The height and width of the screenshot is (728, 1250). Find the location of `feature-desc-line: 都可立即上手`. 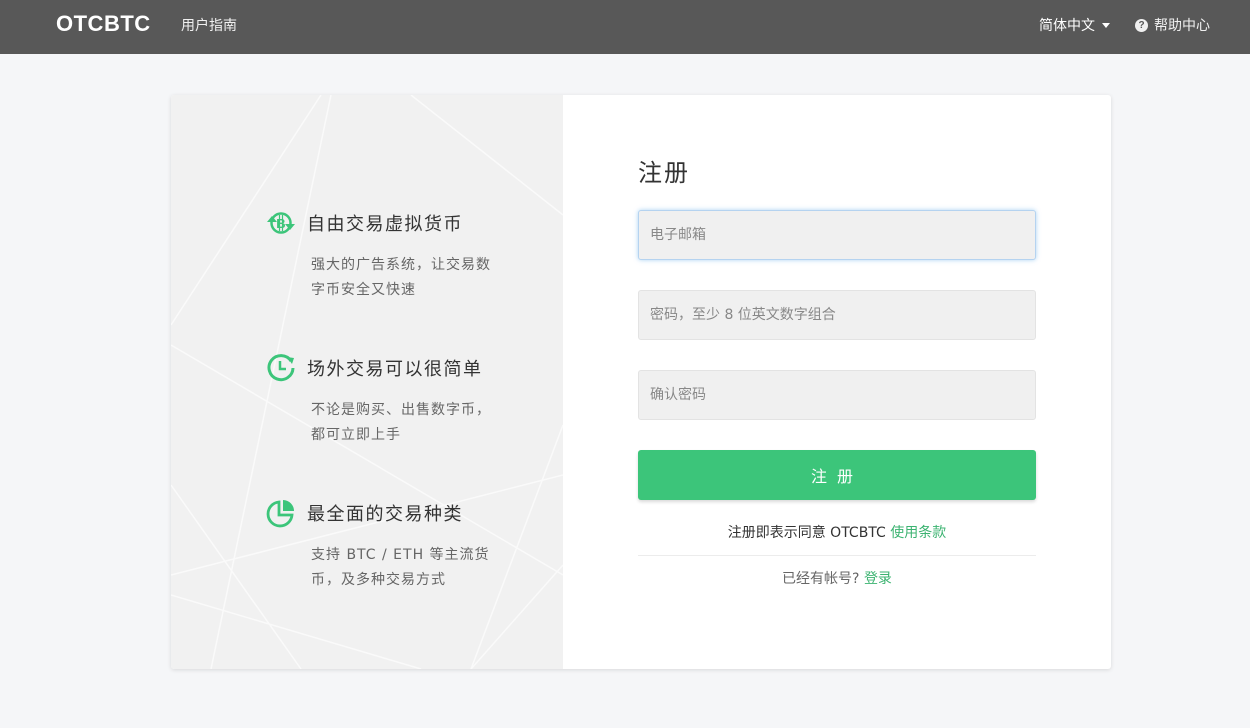

feature-desc-line: 都可立即上手 is located at coordinates (356, 435).